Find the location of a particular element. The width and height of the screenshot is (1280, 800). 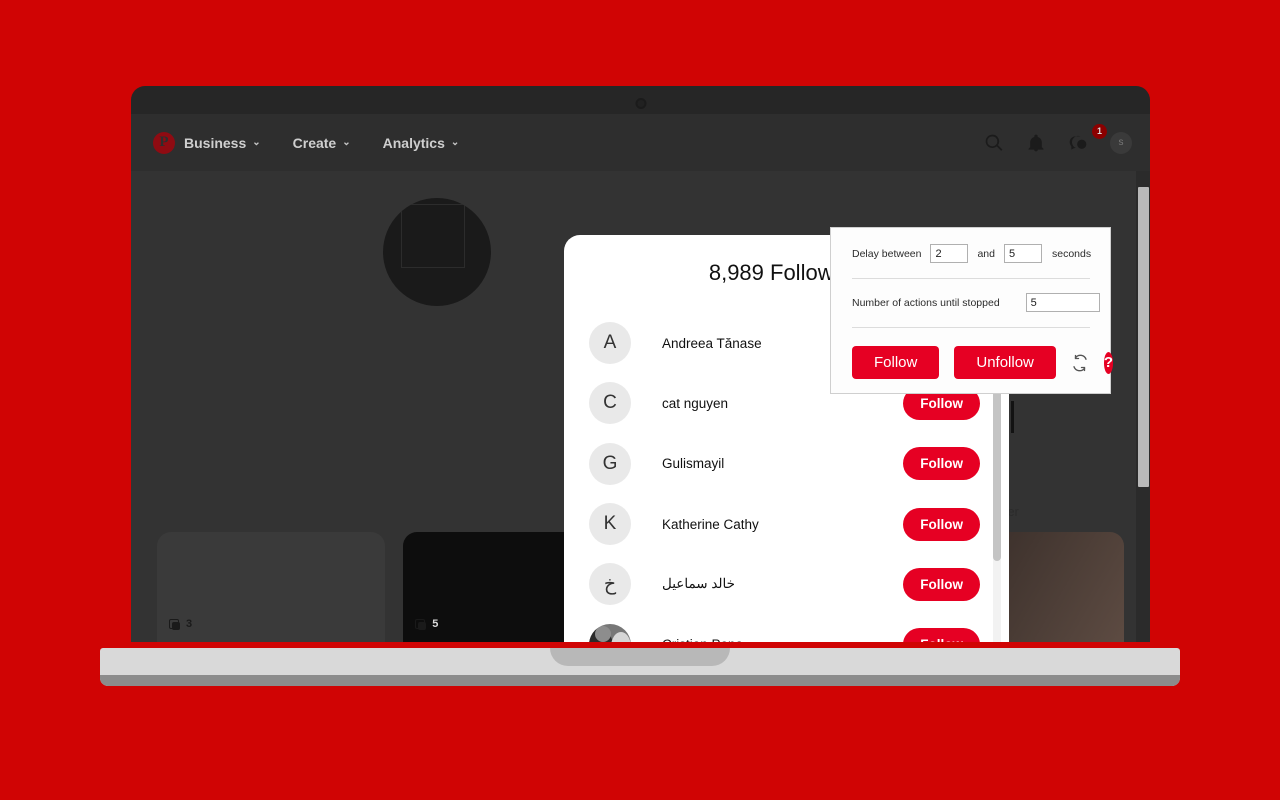

text-caret is located at coordinates (1012, 417).